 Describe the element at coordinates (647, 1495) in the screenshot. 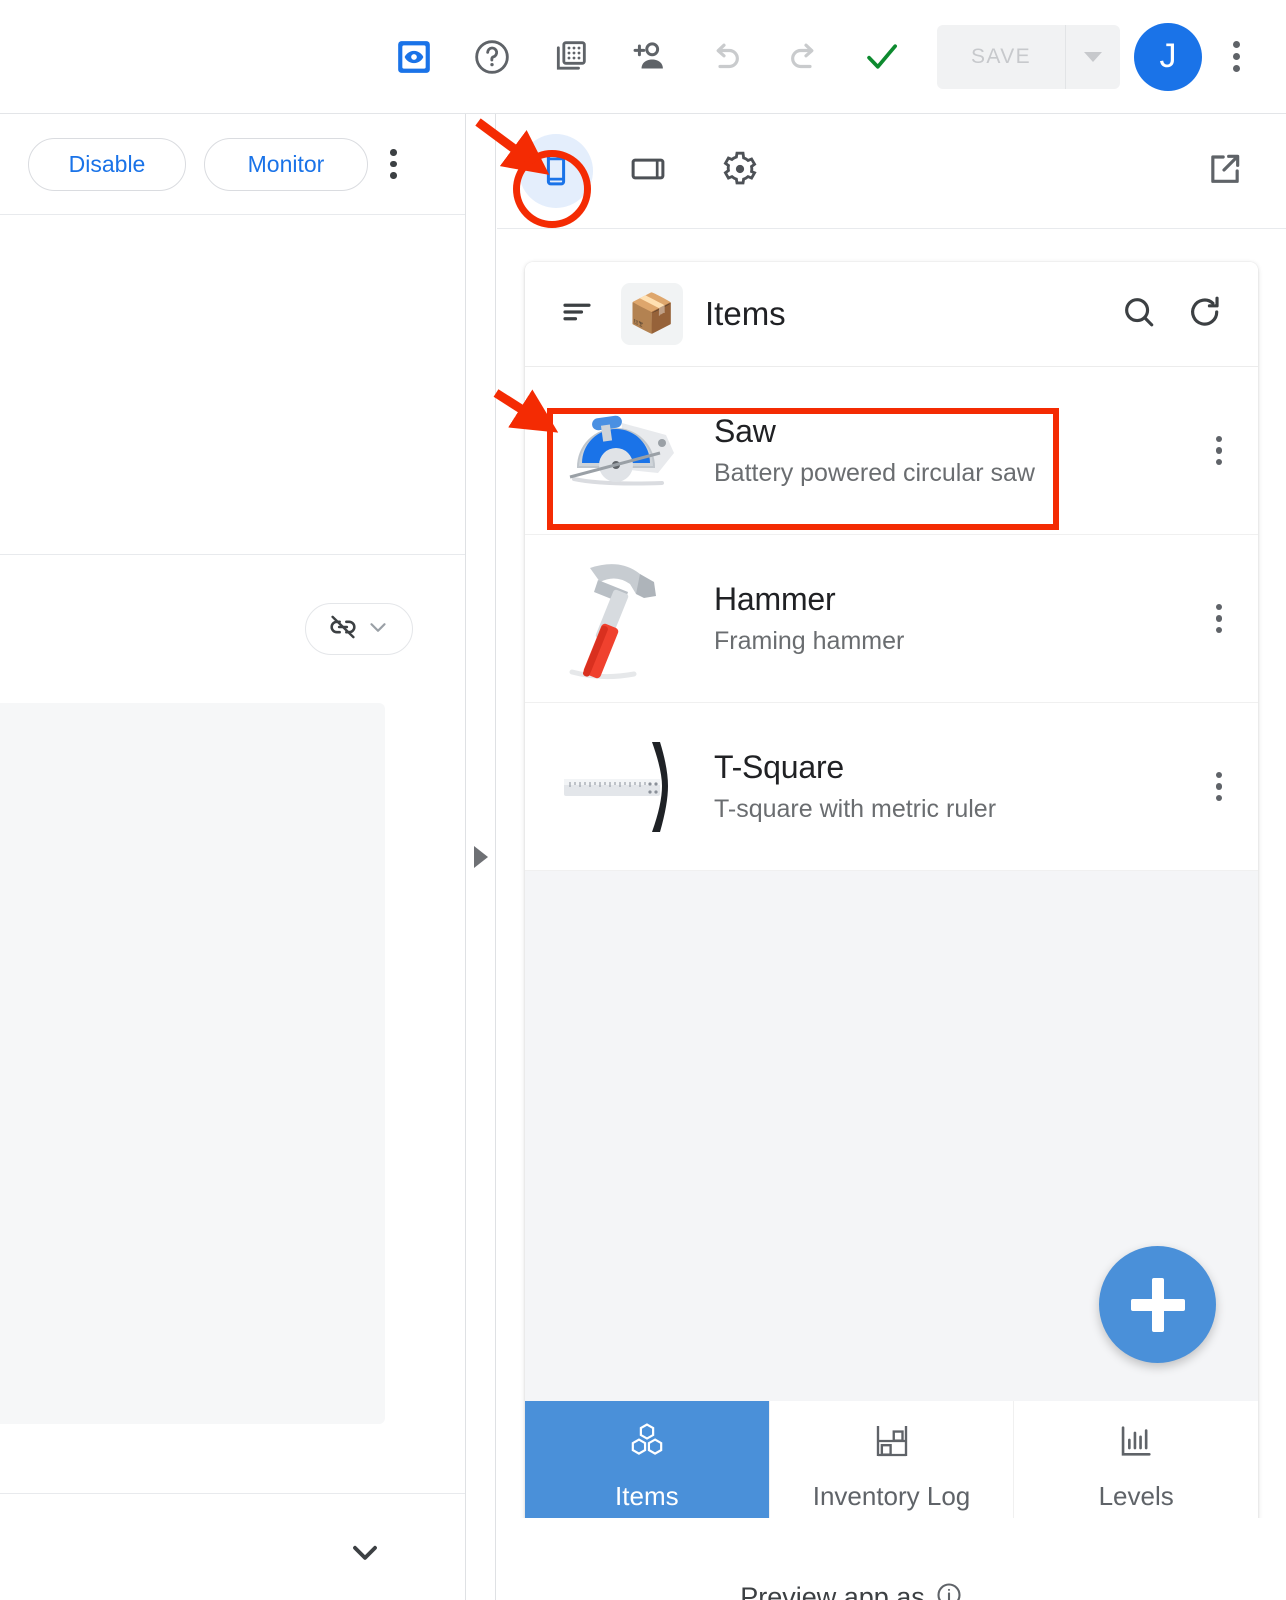

I see `tab-label: Items` at that location.